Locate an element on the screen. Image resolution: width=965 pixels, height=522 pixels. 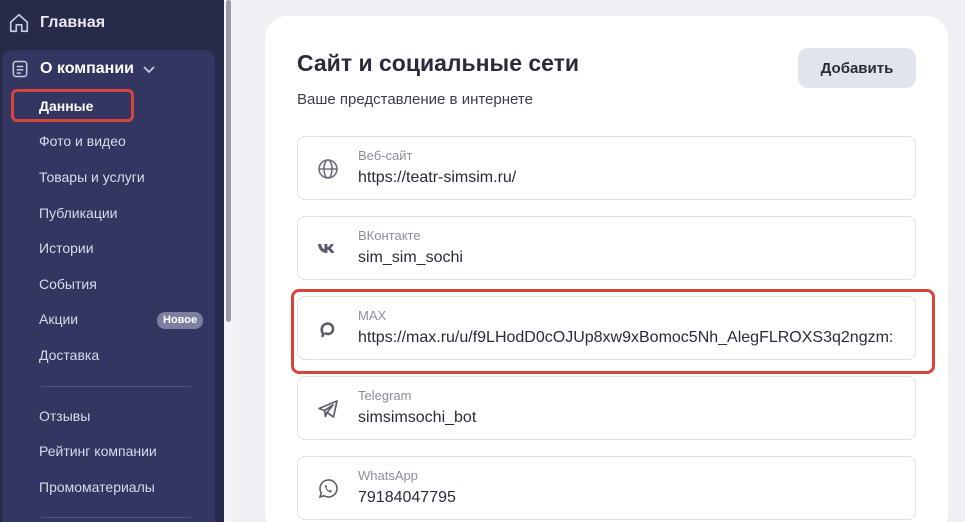
sidebar-item-promo-materials: Промоматериалы is located at coordinates (97, 487).